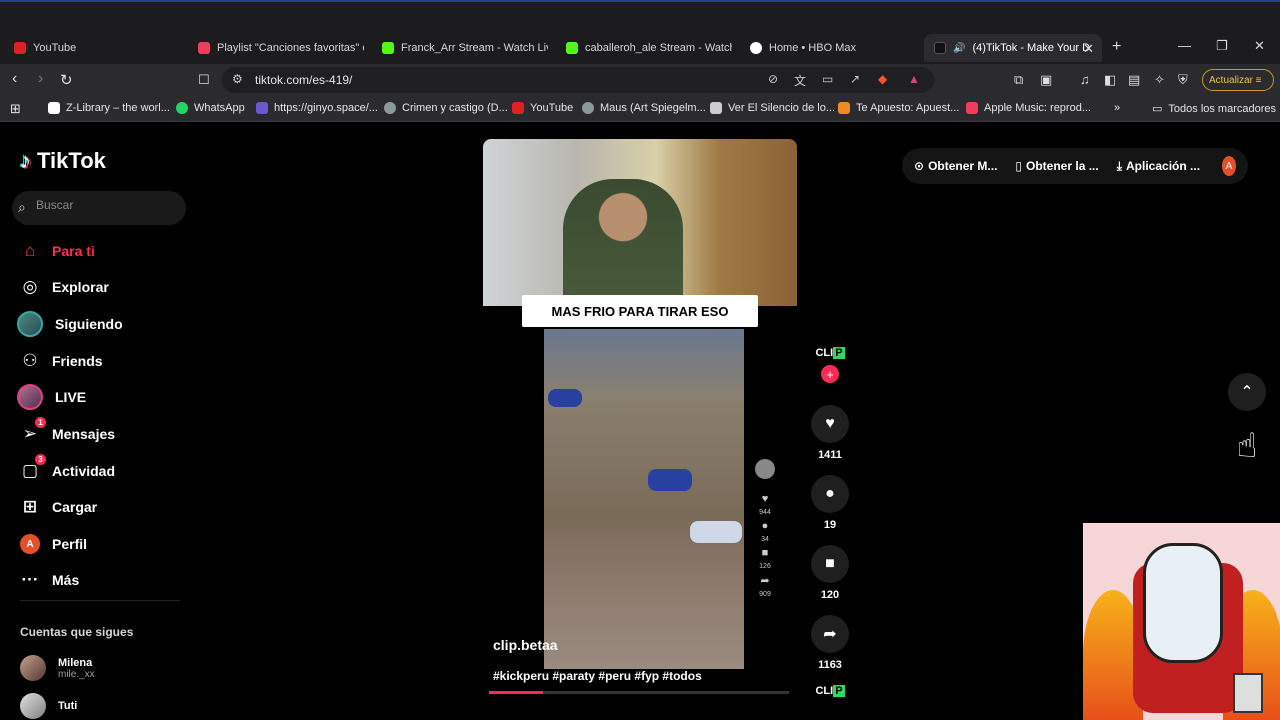 The image size is (1280, 720). What do you see at coordinates (237, 79) in the screenshot?
I see `site-info-icon: ⚙` at bounding box center [237, 79].